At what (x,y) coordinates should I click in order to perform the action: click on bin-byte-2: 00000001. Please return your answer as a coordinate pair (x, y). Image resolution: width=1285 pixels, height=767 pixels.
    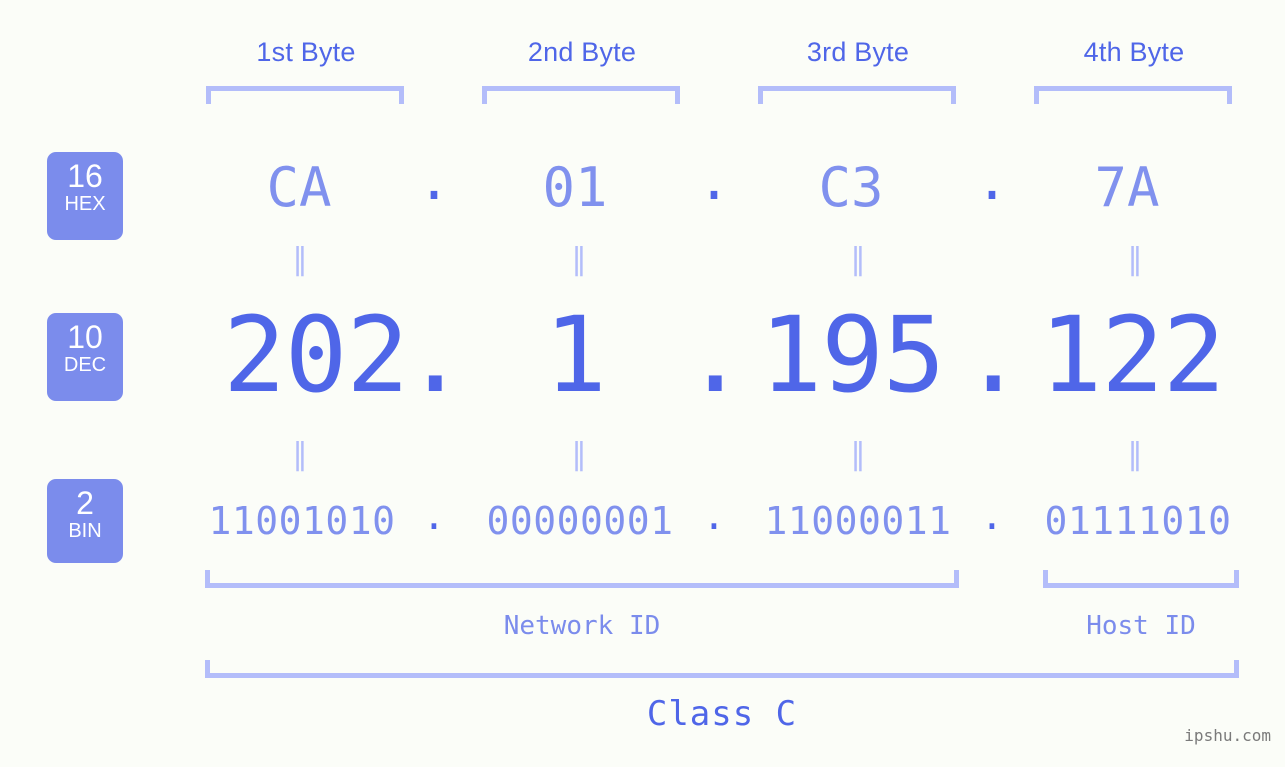
    Looking at the image, I should click on (580, 521).